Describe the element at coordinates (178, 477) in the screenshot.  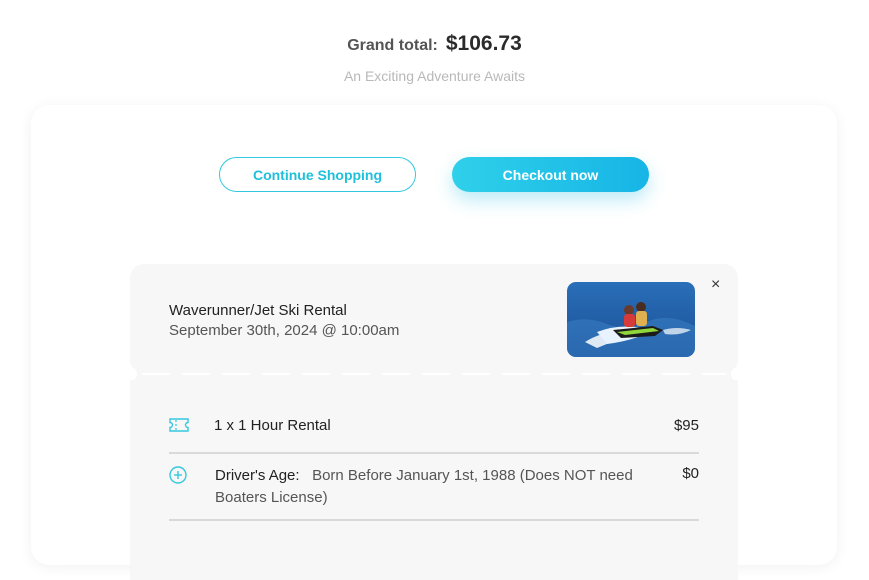
I see `plus-circle-icon` at that location.